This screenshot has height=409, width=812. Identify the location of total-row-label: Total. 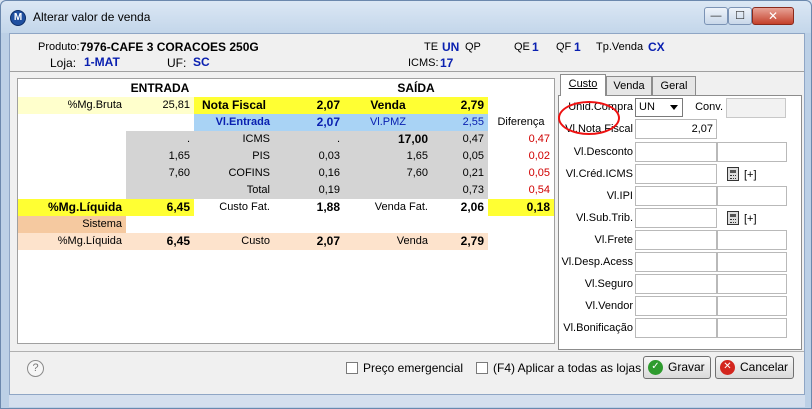
(258, 190).